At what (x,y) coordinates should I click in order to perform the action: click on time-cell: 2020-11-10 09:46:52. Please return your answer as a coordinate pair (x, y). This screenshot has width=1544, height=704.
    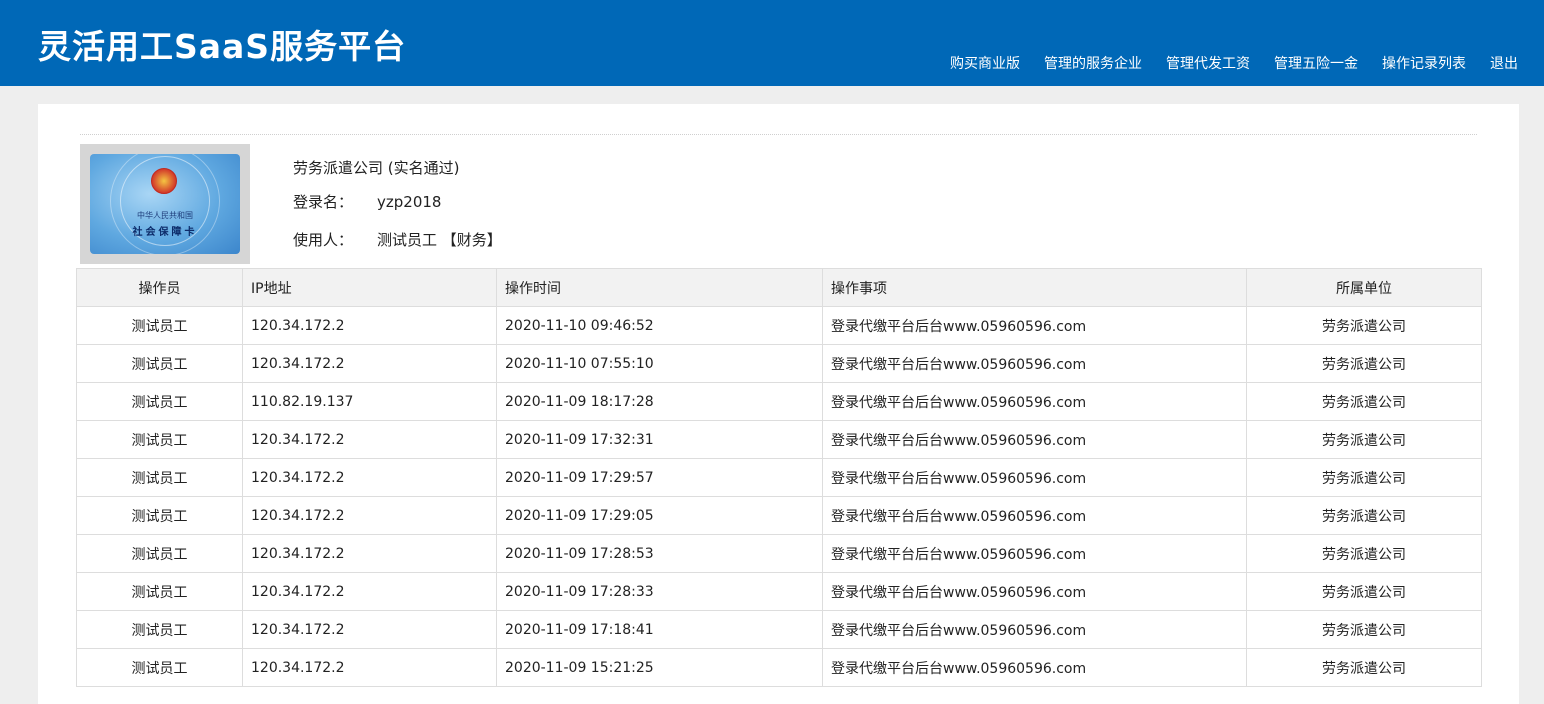
    Looking at the image, I should click on (659, 325).